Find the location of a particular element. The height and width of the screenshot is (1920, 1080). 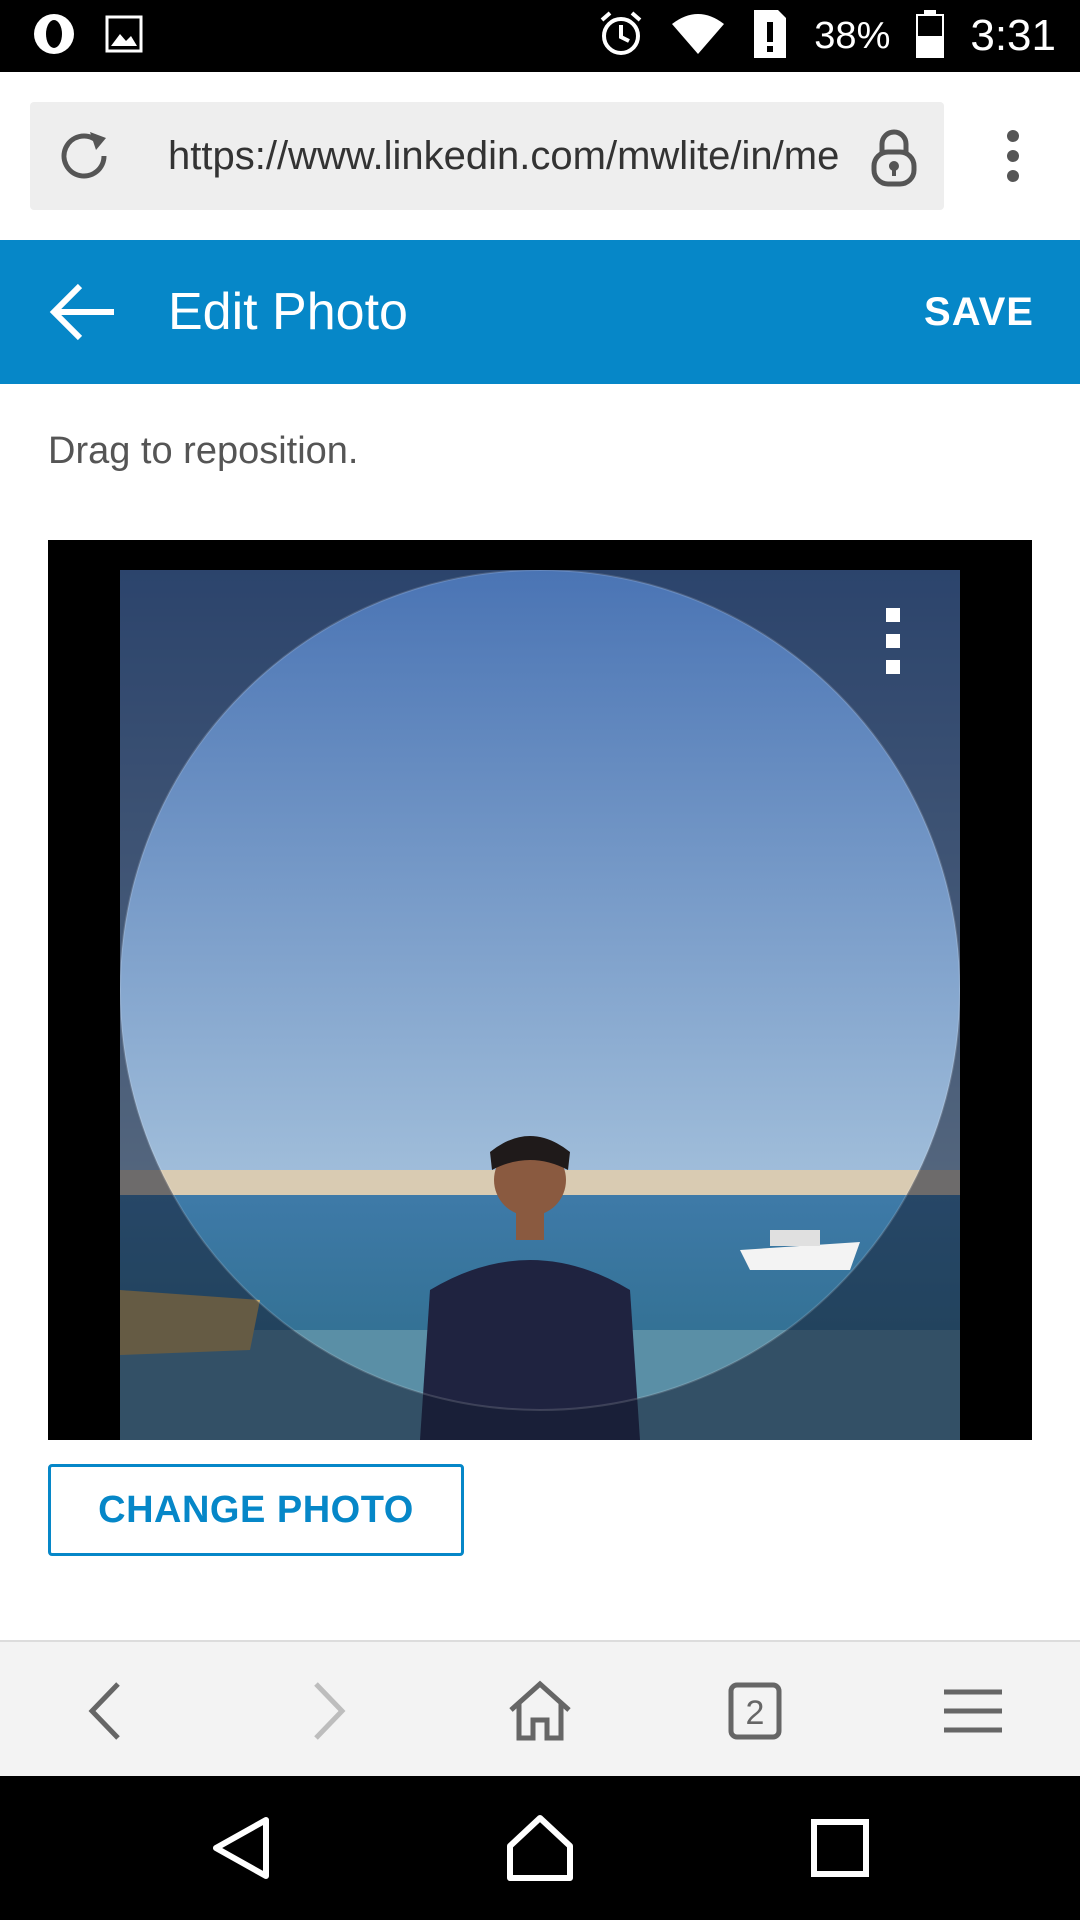

clock: 3:31 is located at coordinates (1013, 35).